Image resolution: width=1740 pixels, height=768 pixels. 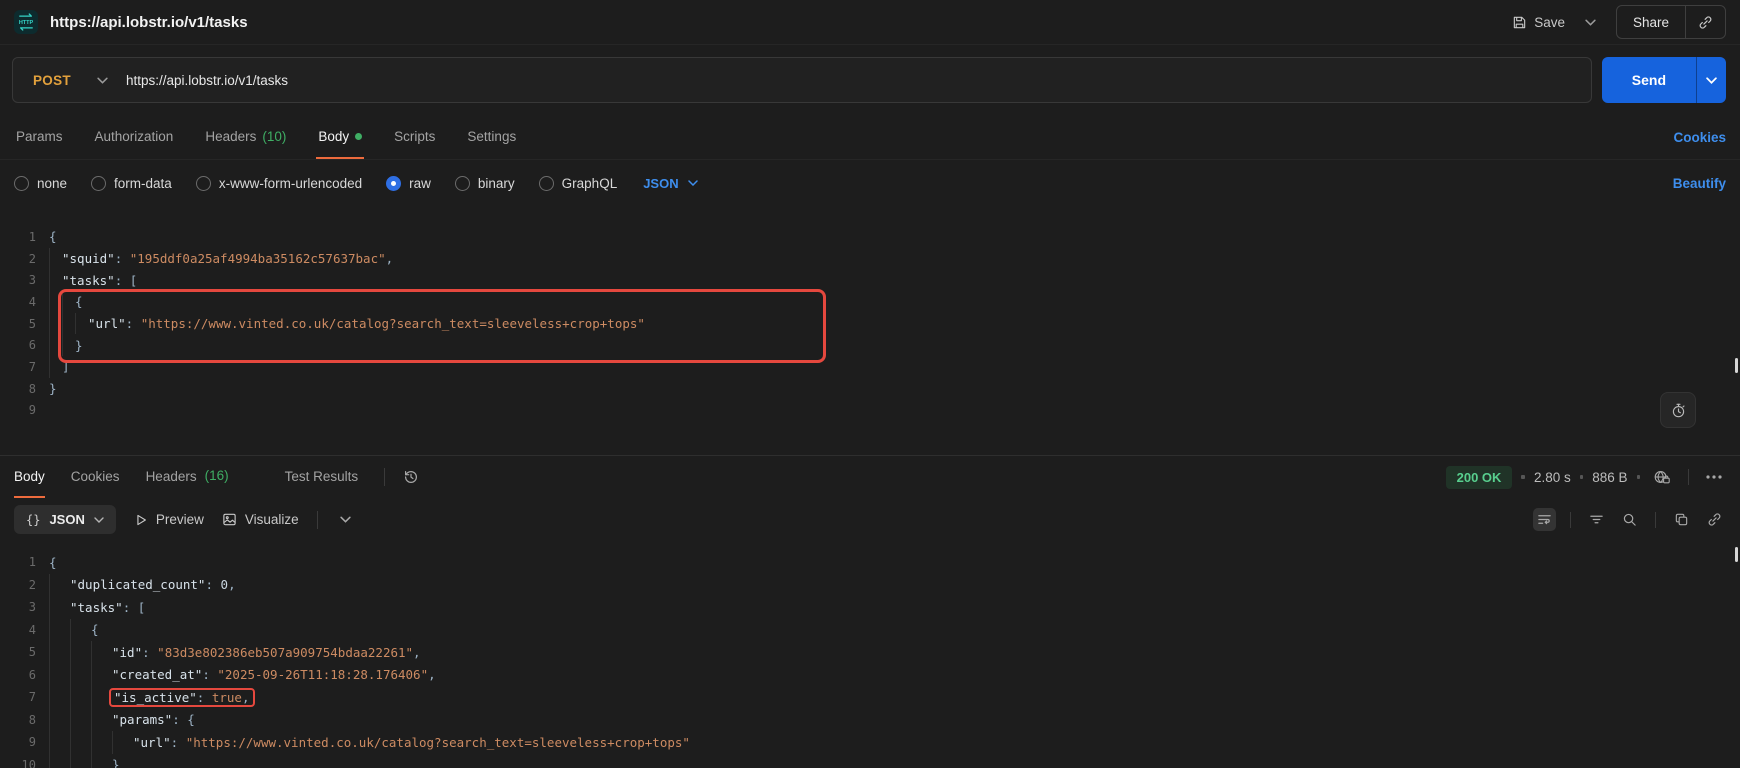 I want to click on response-size: 886 B, so click(x=1609, y=477).